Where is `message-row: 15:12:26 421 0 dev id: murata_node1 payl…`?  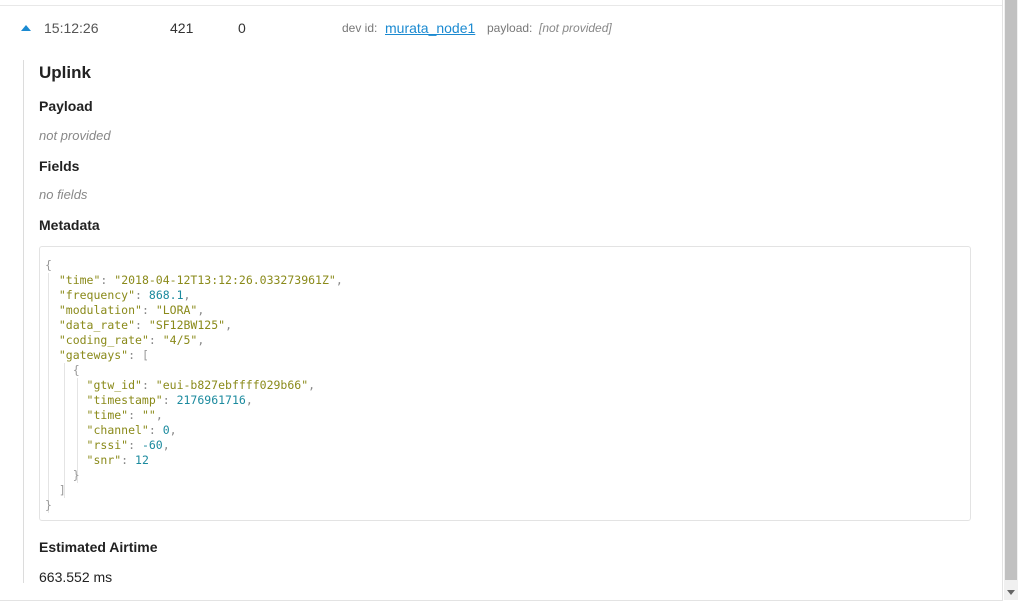
message-row: 15:12:26 421 0 dev id: murata_node1 payl… is located at coordinates (500, 28).